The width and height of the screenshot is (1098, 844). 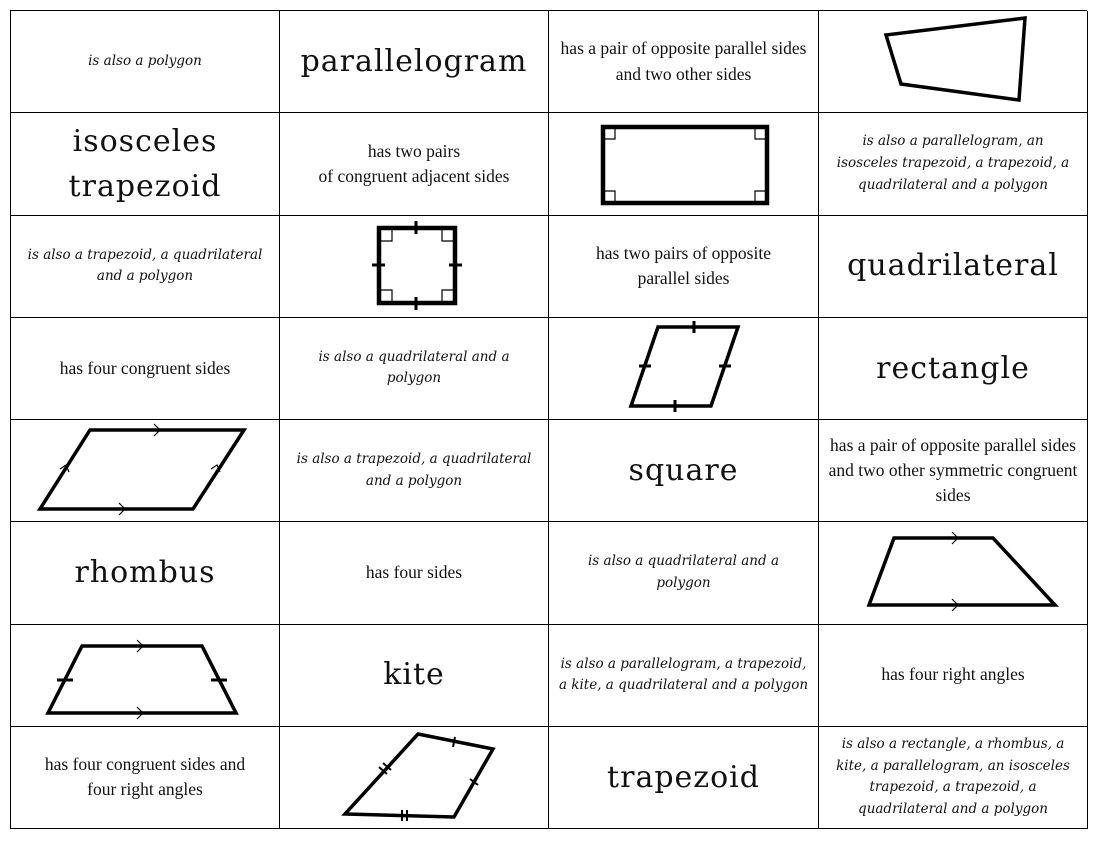 I want to click on card-desc-rhombus: has four congruent sides, so click(x=145, y=368).